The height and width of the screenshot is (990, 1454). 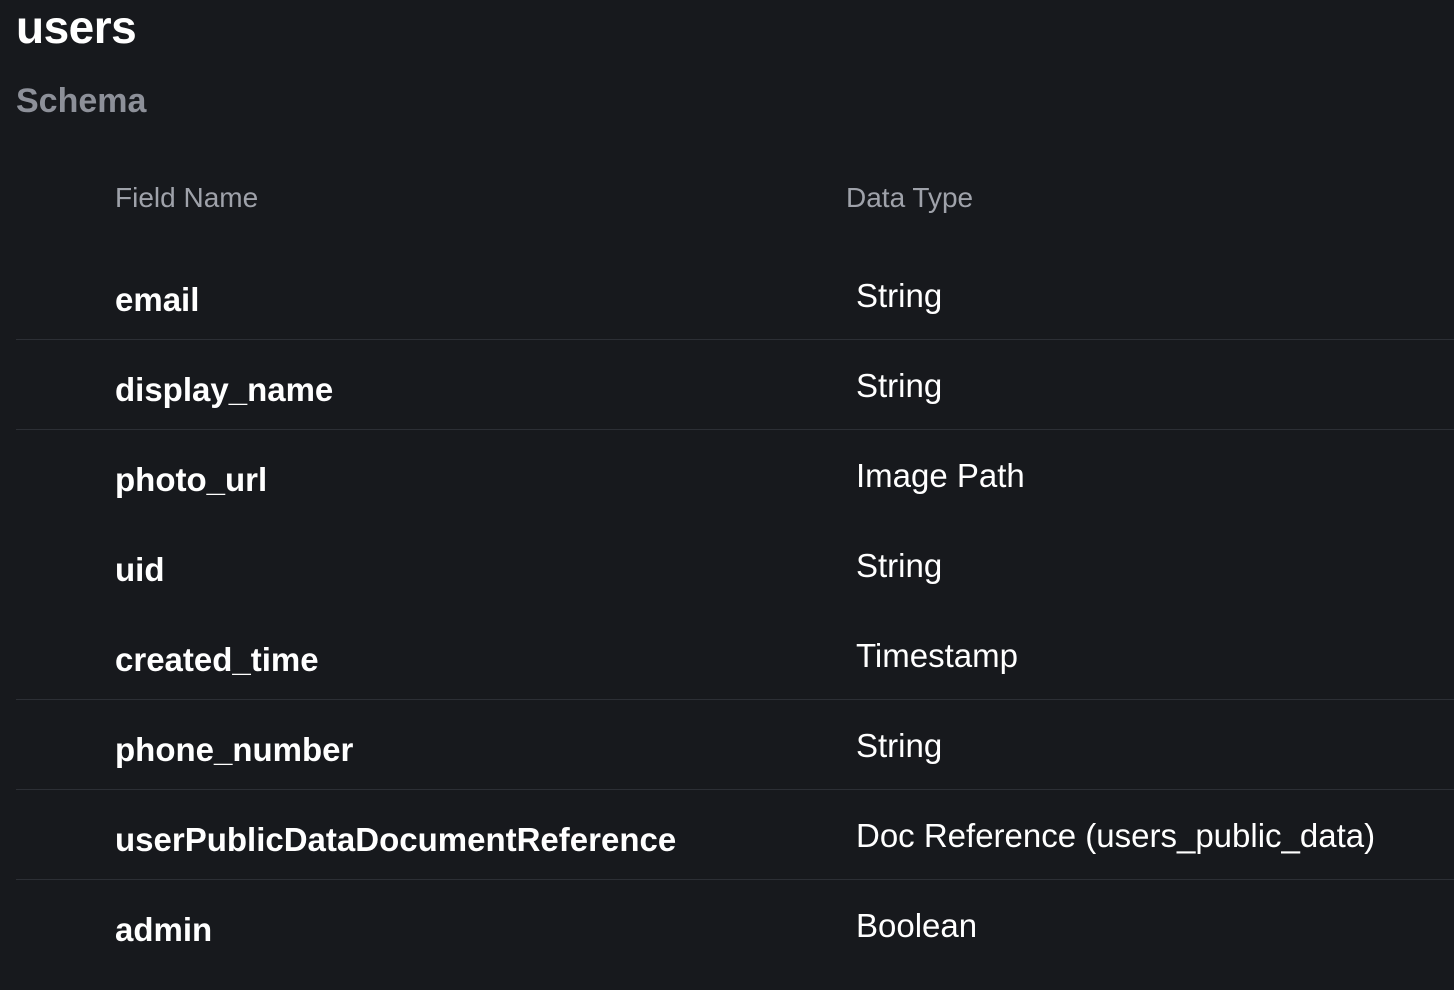 I want to click on table-row: phone_number String, so click(x=735, y=745).